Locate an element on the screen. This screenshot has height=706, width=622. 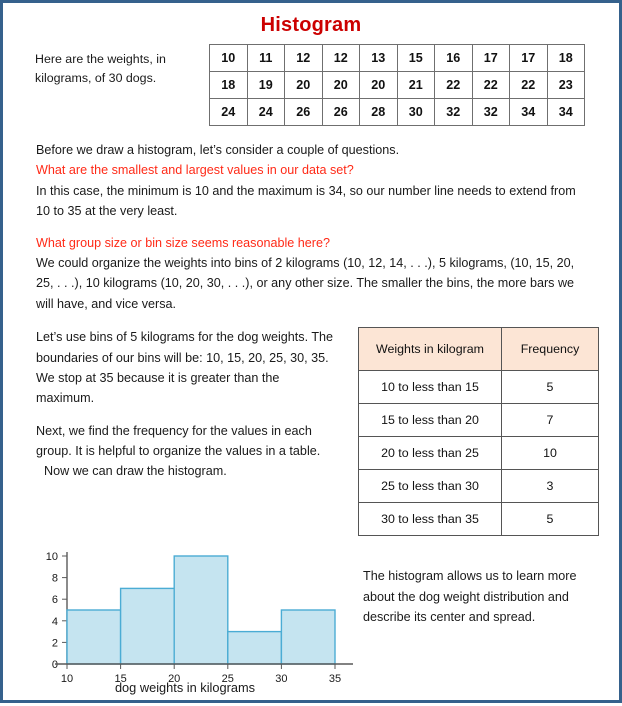
data-cell: 15 is located at coordinates (415, 58).